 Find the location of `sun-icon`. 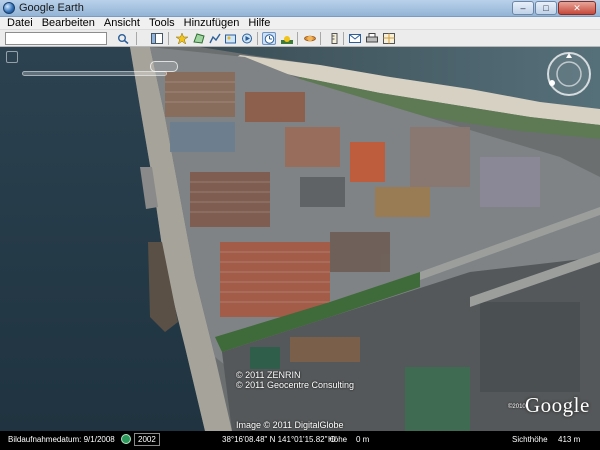

sun-icon is located at coordinates (287, 38).